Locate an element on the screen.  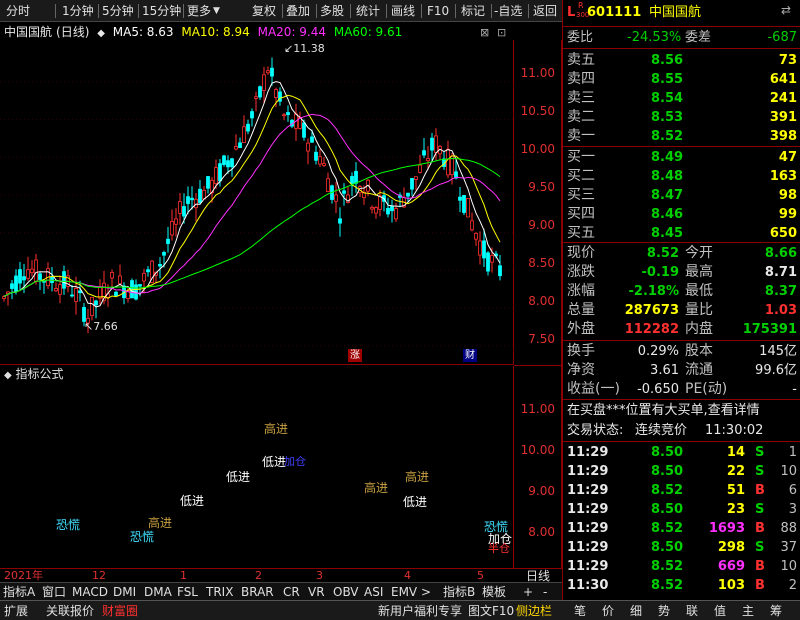
wealth-circle-button: 财富圈 is located at coordinates (120, 611).